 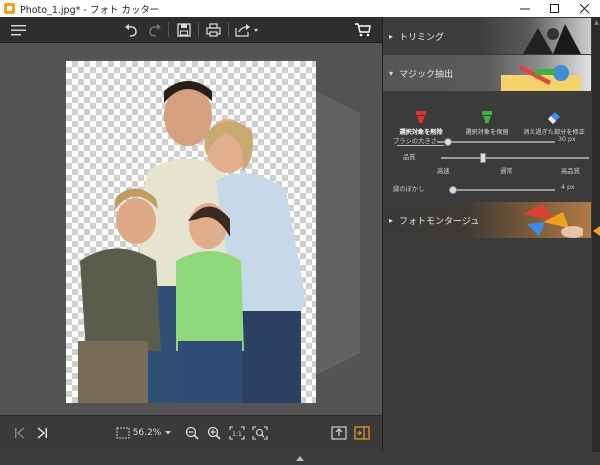 I want to click on first-image-button, so click(x=20, y=433).